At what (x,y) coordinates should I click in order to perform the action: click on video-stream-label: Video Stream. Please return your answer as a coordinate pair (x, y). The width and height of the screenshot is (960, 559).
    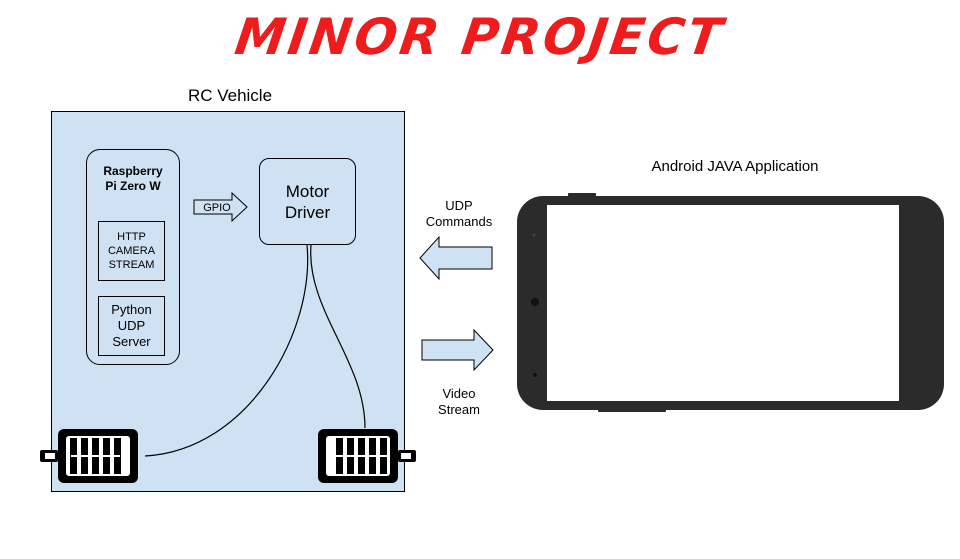
    Looking at the image, I should click on (459, 402).